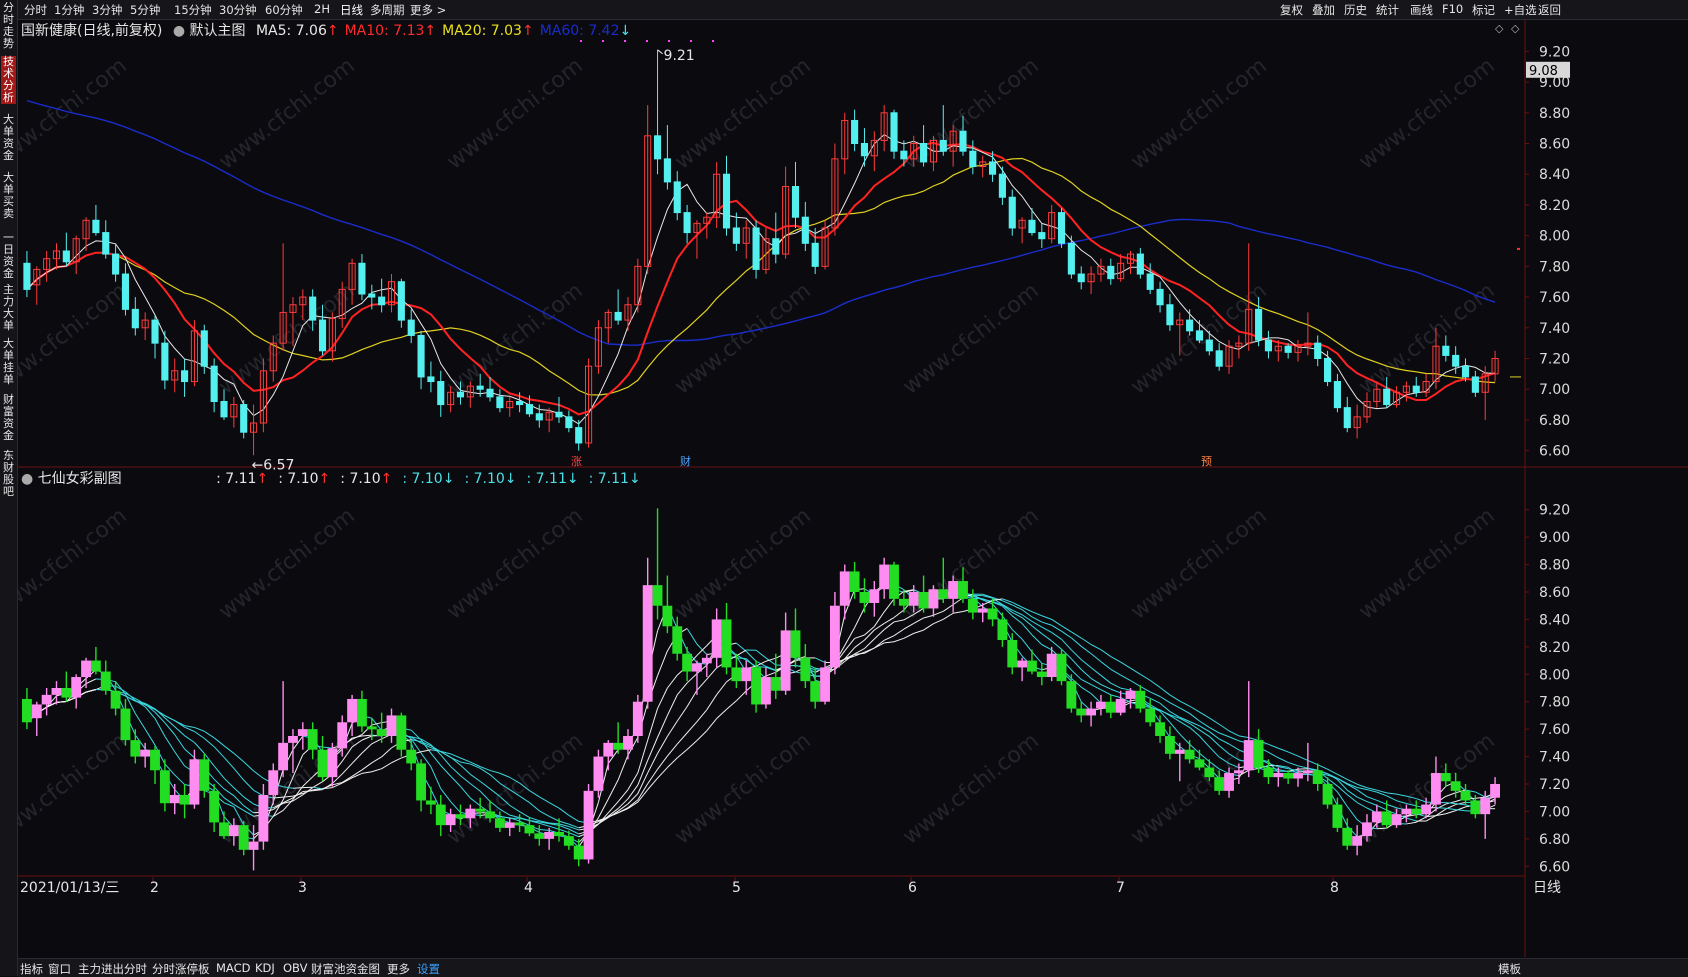  I want to click on tool-button-1: 叠加, so click(1323, 10).